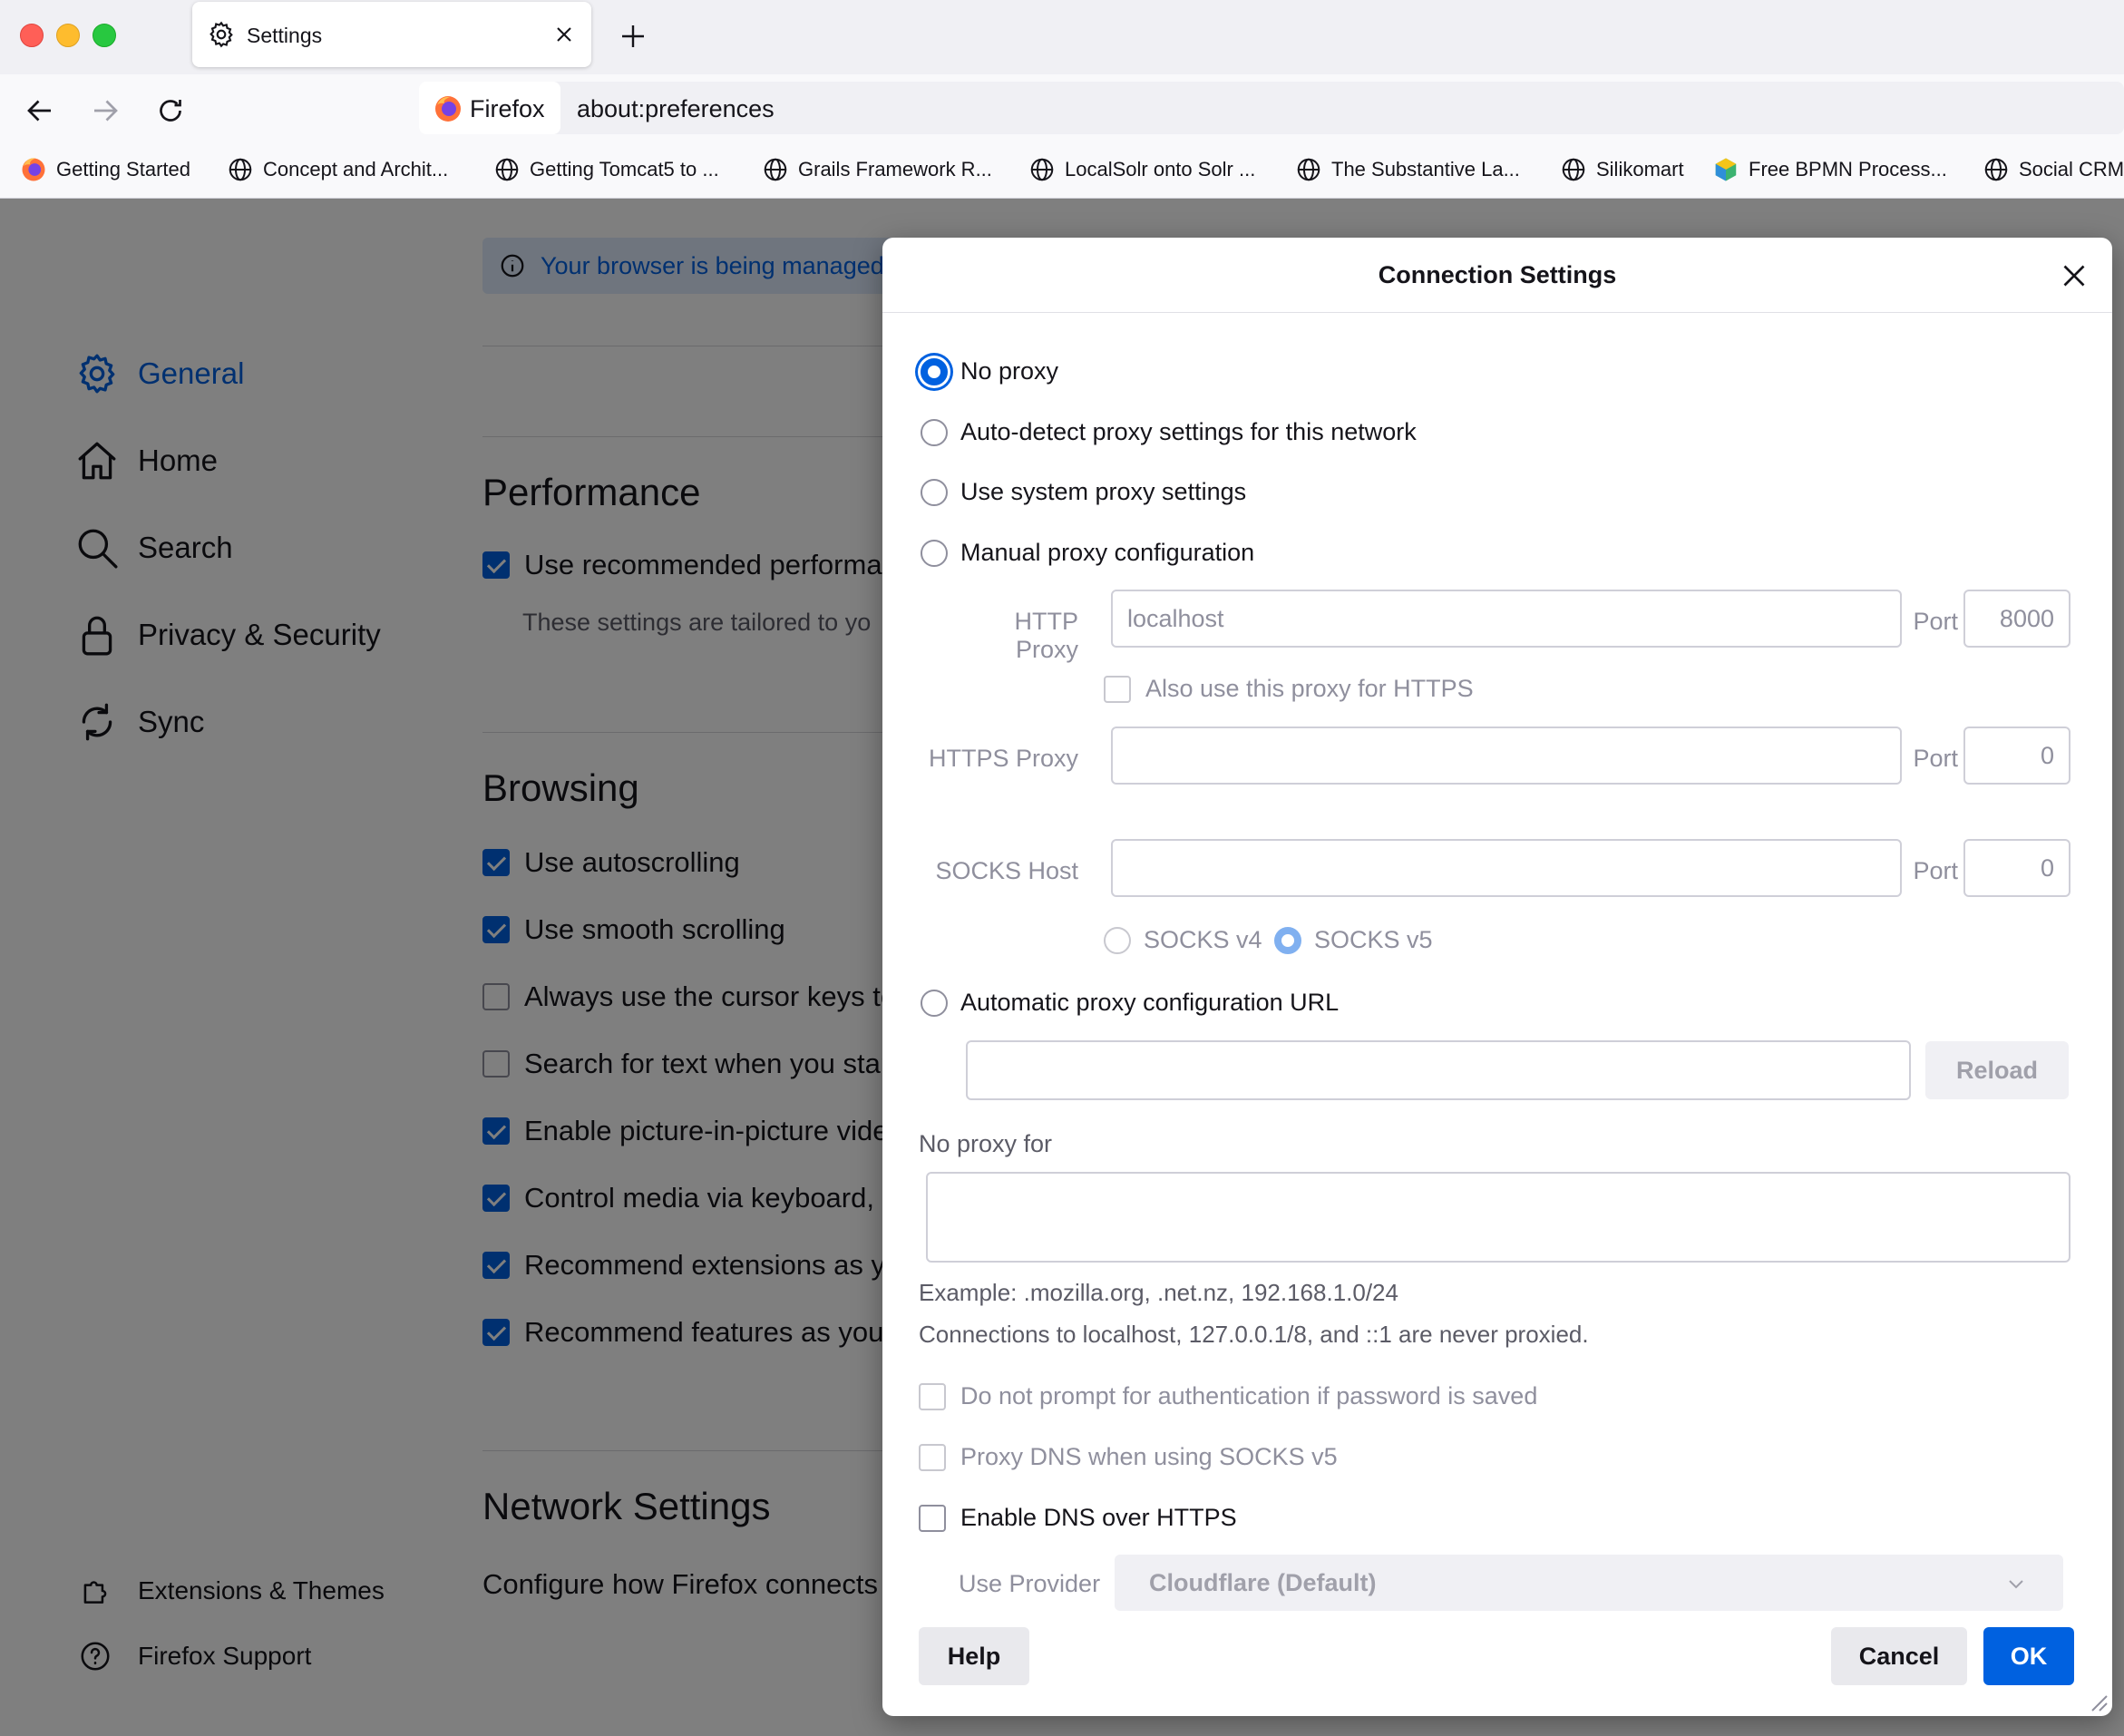  I want to click on back-arrow-icon, so click(40, 110).